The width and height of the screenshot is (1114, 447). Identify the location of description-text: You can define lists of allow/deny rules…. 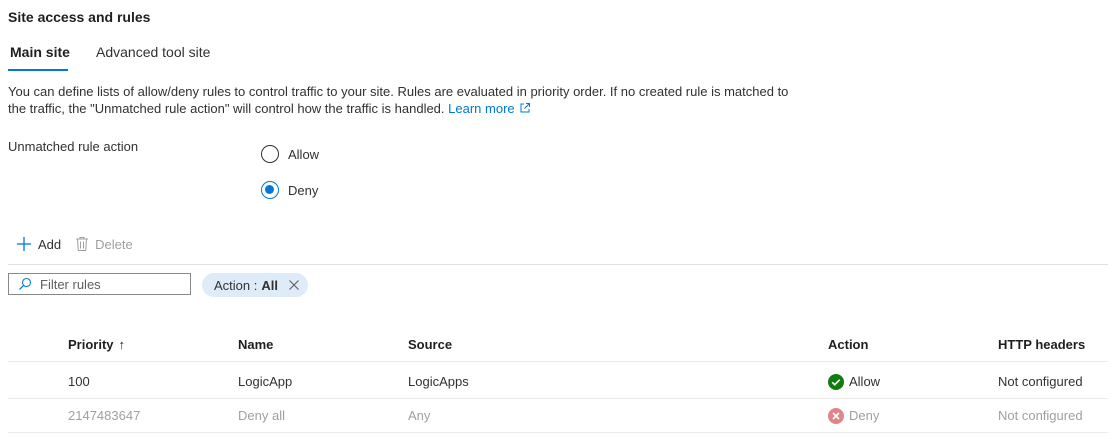
(398, 100).